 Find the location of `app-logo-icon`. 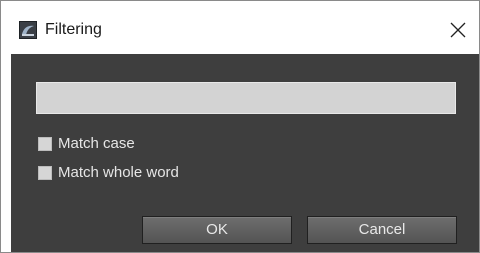

app-logo-icon is located at coordinates (28, 30).